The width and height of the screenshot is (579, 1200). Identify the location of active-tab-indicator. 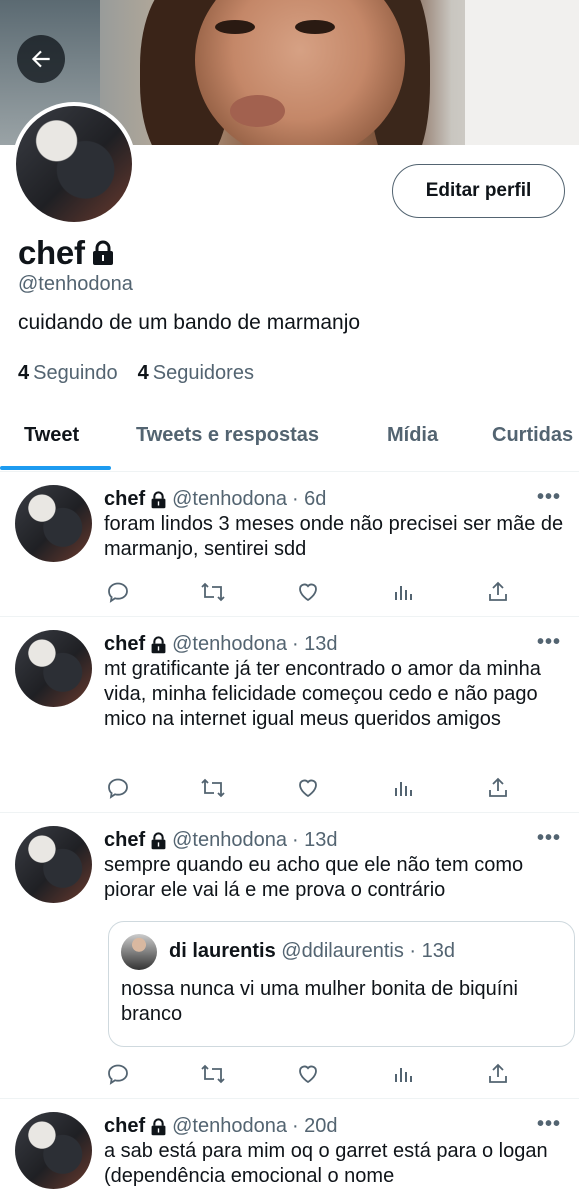
(55, 468).